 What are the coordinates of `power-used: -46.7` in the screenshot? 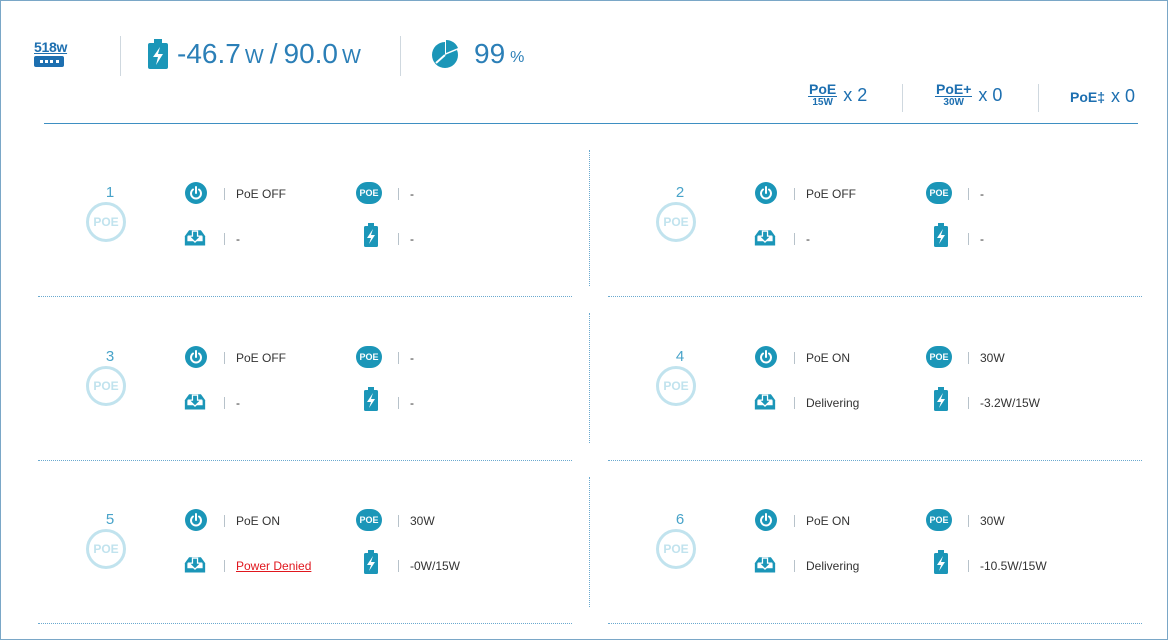 It's located at (209, 53).